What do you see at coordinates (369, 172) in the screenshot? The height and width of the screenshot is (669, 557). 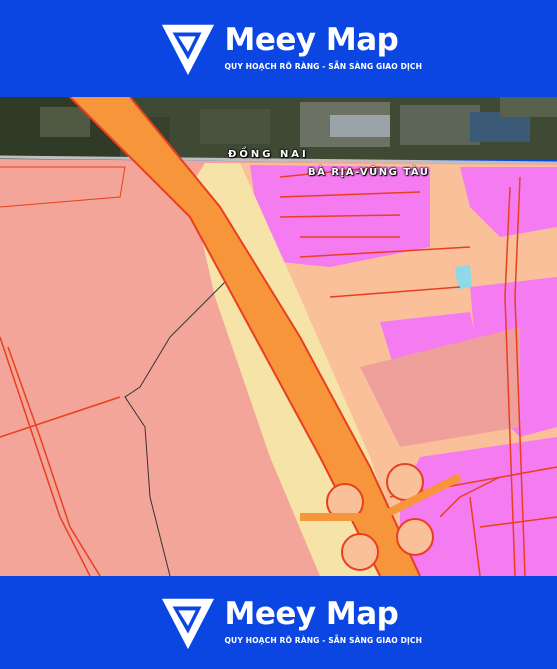 I see `province-label-south: BÀ RỊA-VŨNG TÀU` at bounding box center [369, 172].